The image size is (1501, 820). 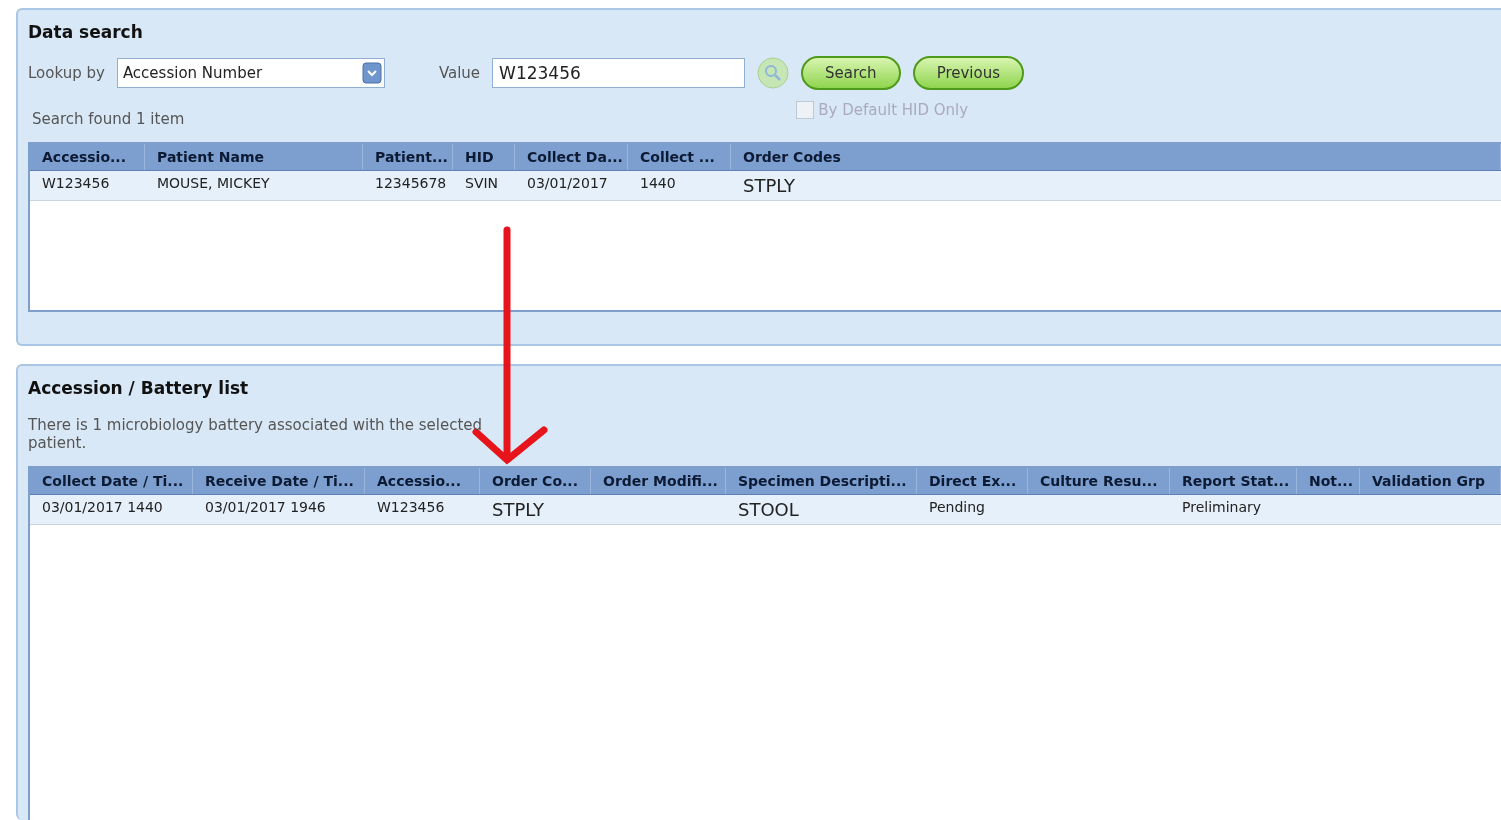 I want to click on table-cell-text: 03/01/2017 1440, so click(x=102, y=507).